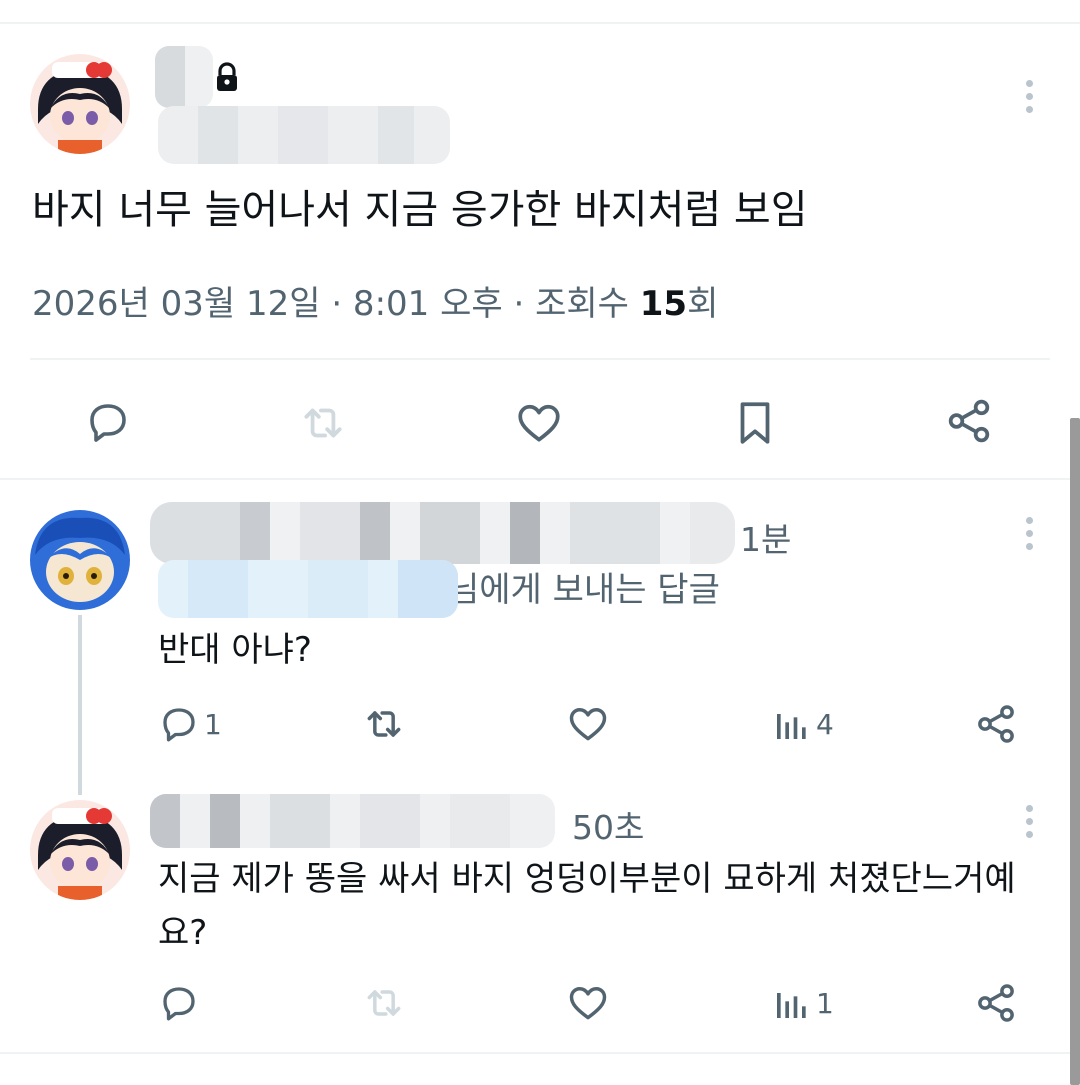 This screenshot has width=1080, height=1085. I want to click on reply1-like-button, so click(588, 724).